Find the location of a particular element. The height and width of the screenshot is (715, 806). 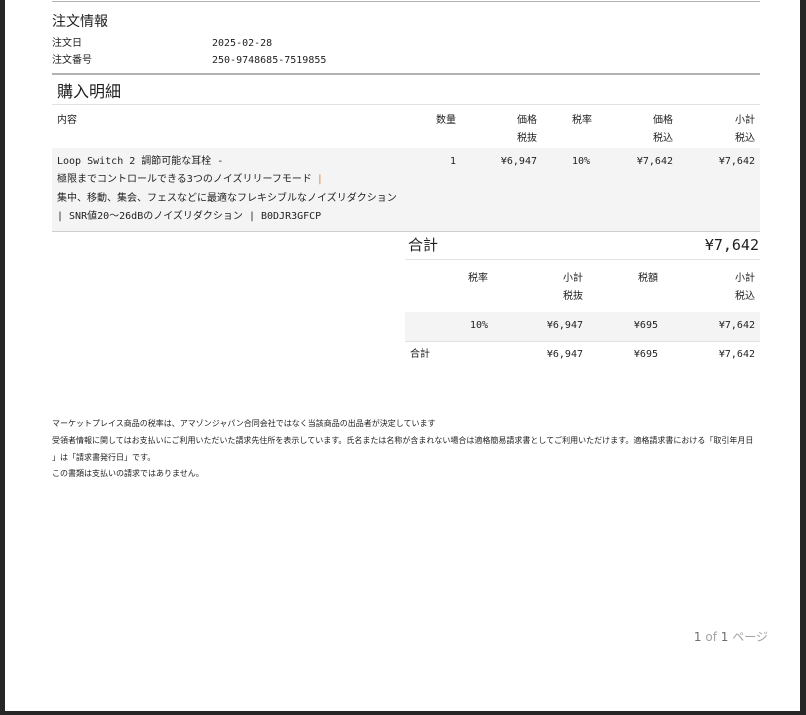

total-pages-number: 1 is located at coordinates (724, 637).